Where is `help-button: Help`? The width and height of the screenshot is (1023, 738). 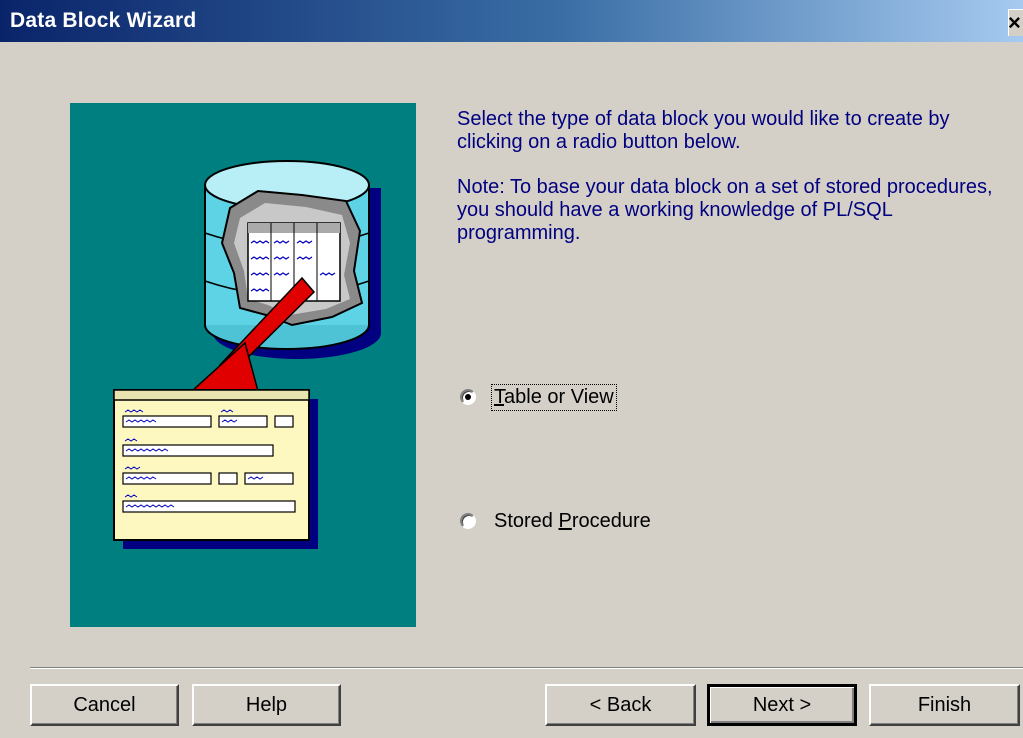
help-button: Help is located at coordinates (266, 705).